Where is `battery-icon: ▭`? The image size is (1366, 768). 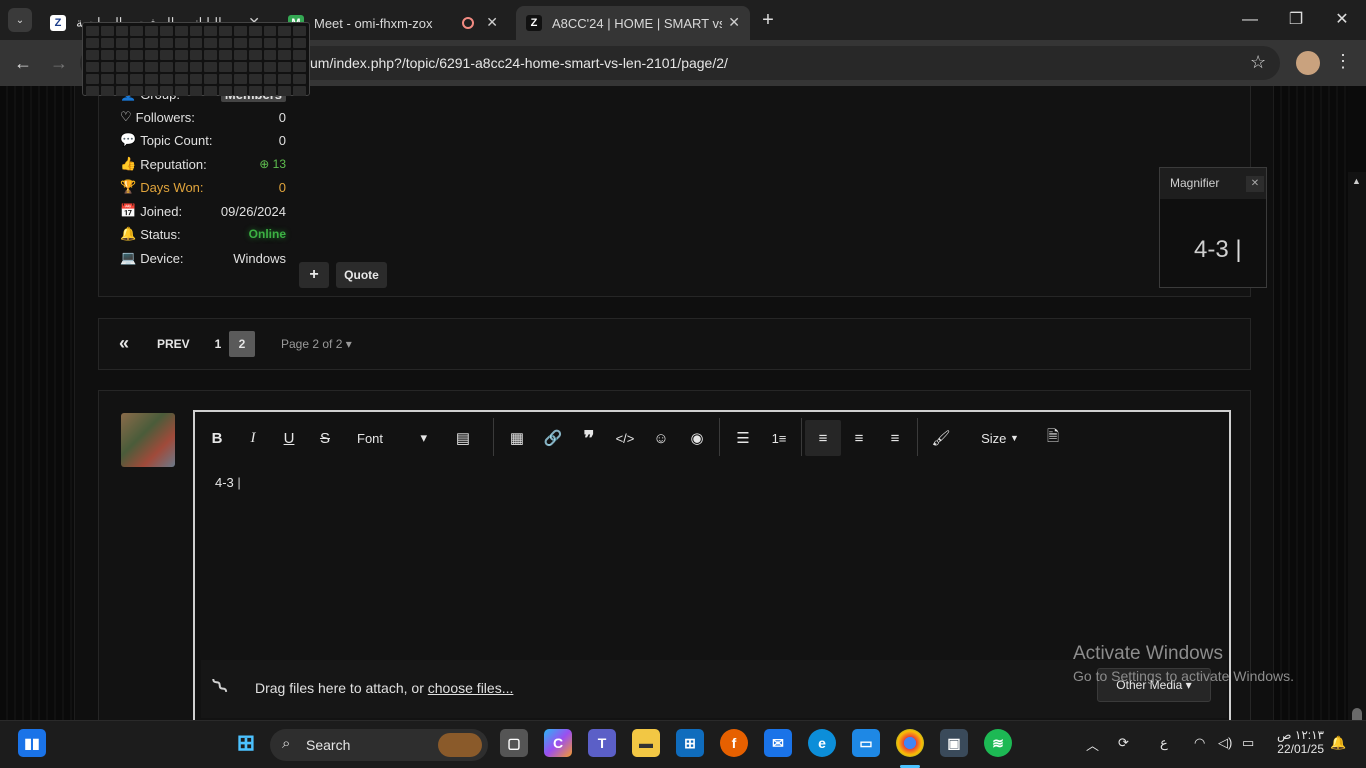
battery-icon: ▭ is located at coordinates (1248, 743).